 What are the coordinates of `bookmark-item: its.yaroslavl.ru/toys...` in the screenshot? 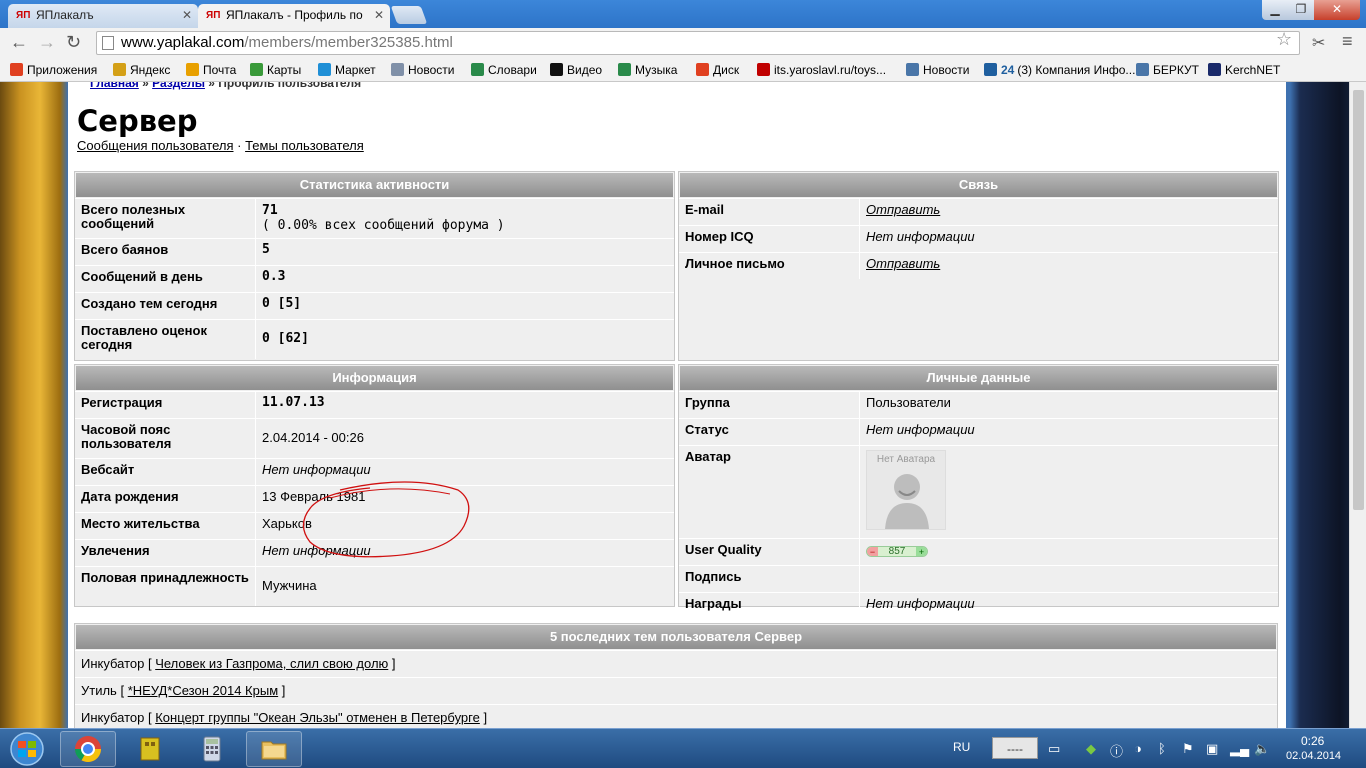 It's located at (821, 70).